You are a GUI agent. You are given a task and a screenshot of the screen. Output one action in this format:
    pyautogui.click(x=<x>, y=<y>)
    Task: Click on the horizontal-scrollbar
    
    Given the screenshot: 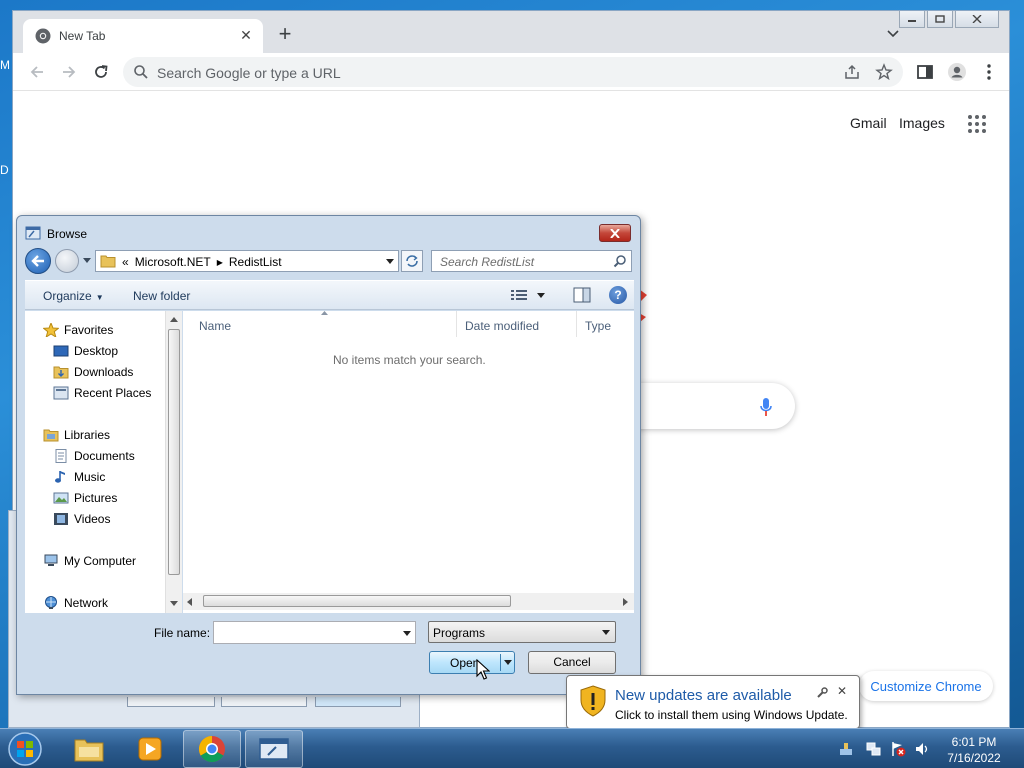 What is the action you would take?
    pyautogui.click(x=408, y=601)
    